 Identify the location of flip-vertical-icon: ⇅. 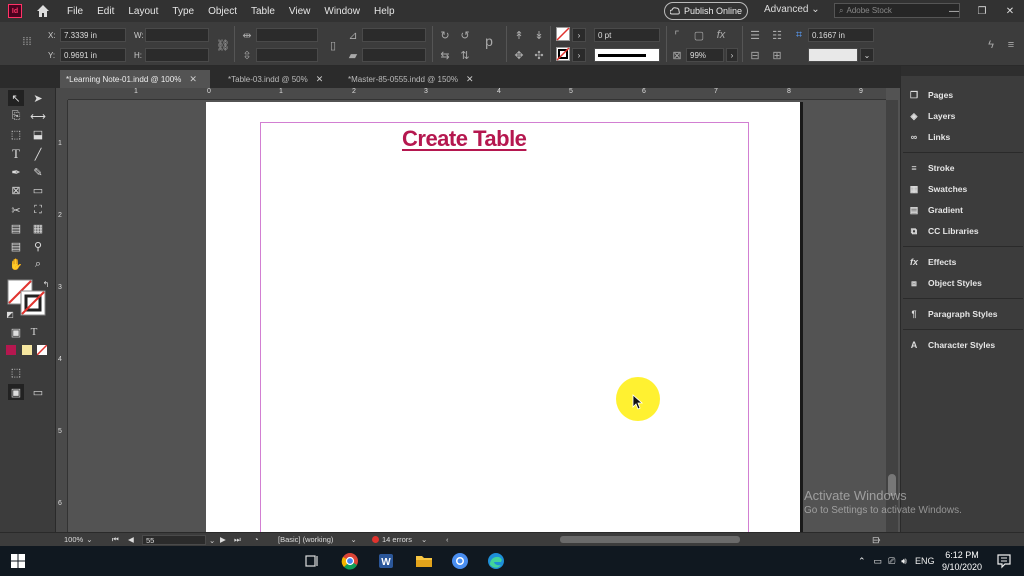
(465, 55).